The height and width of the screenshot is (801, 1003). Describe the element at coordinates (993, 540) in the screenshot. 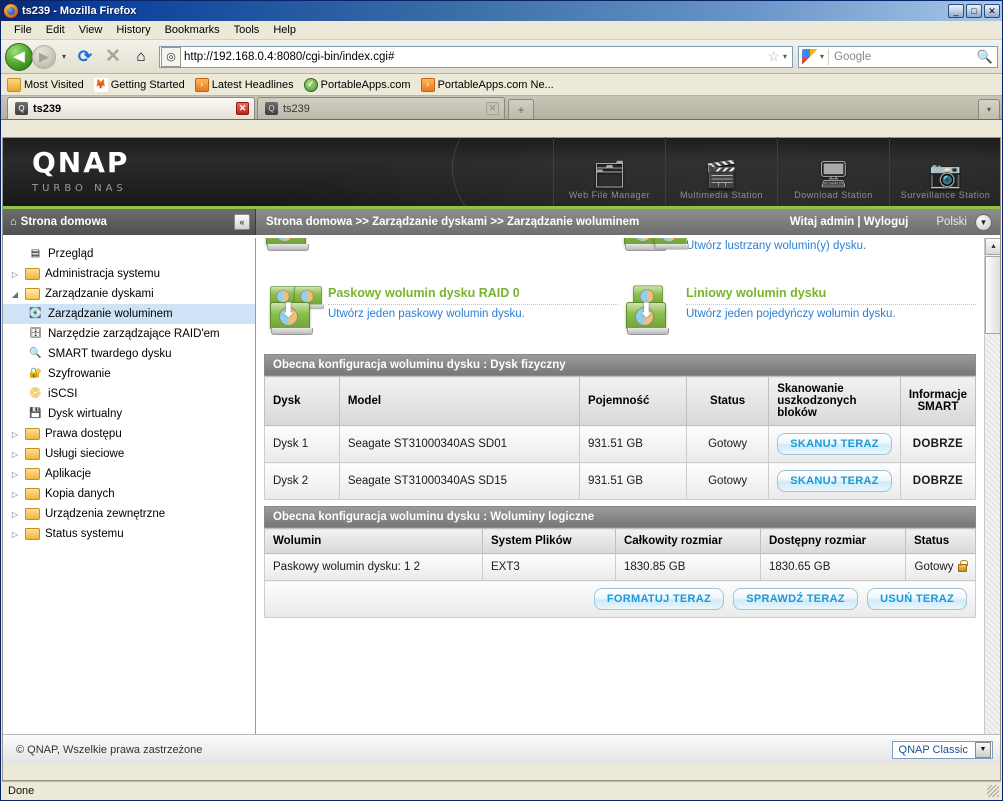

I see `scrollbar-track` at that location.